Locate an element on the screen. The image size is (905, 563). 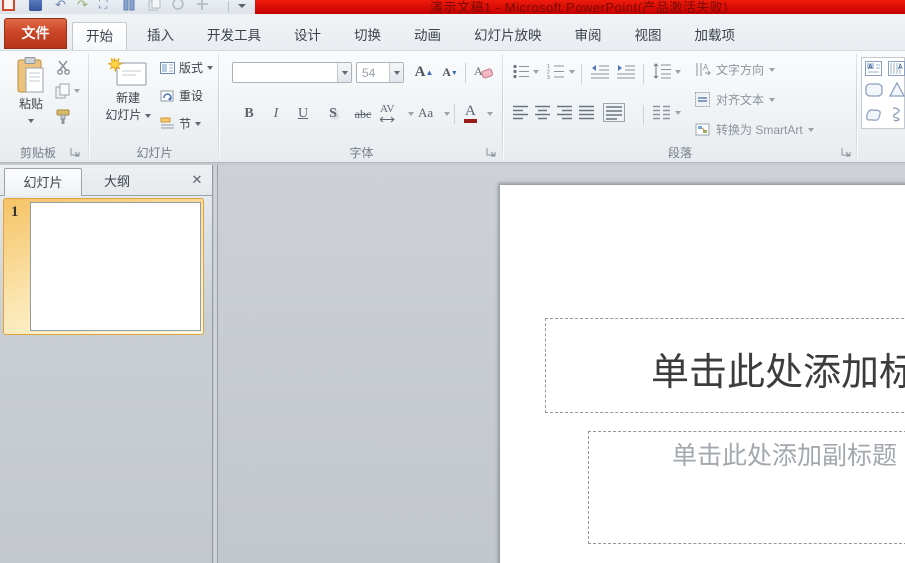
reset-button: 重设 is located at coordinates (181, 95).